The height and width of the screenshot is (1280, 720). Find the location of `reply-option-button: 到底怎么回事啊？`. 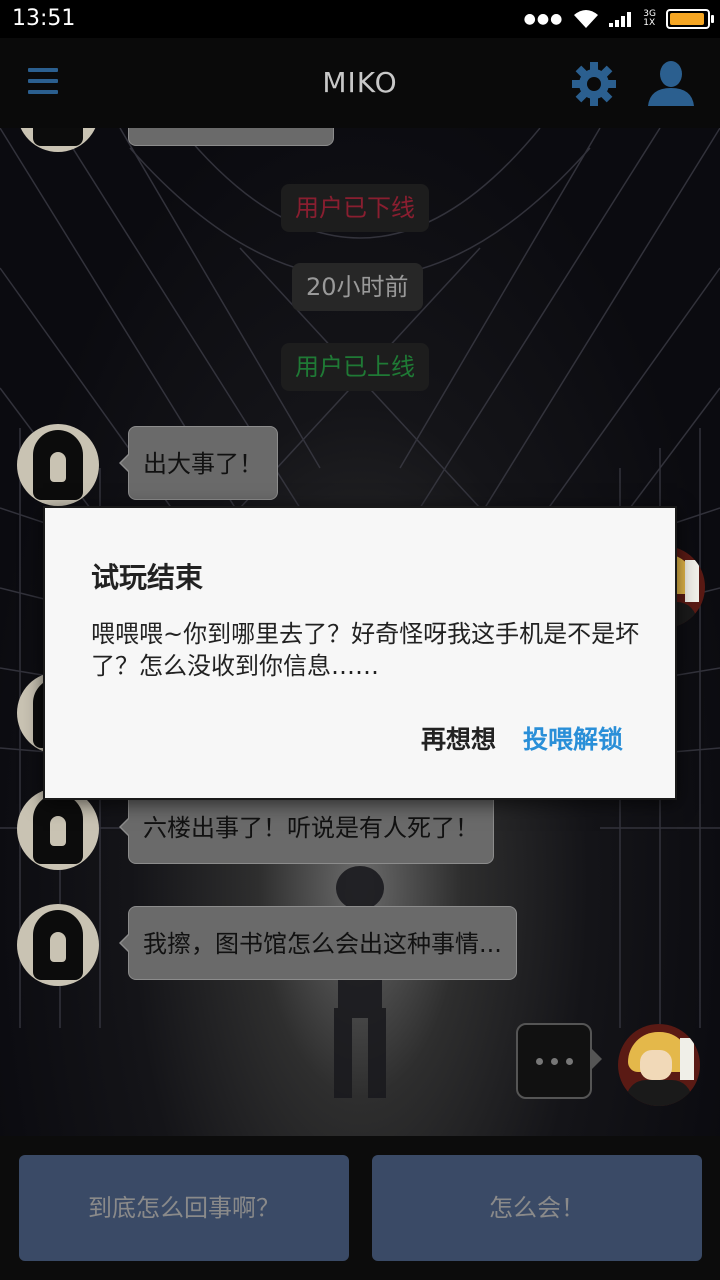

reply-option-button: 到底怎么回事啊？ is located at coordinates (184, 1208).